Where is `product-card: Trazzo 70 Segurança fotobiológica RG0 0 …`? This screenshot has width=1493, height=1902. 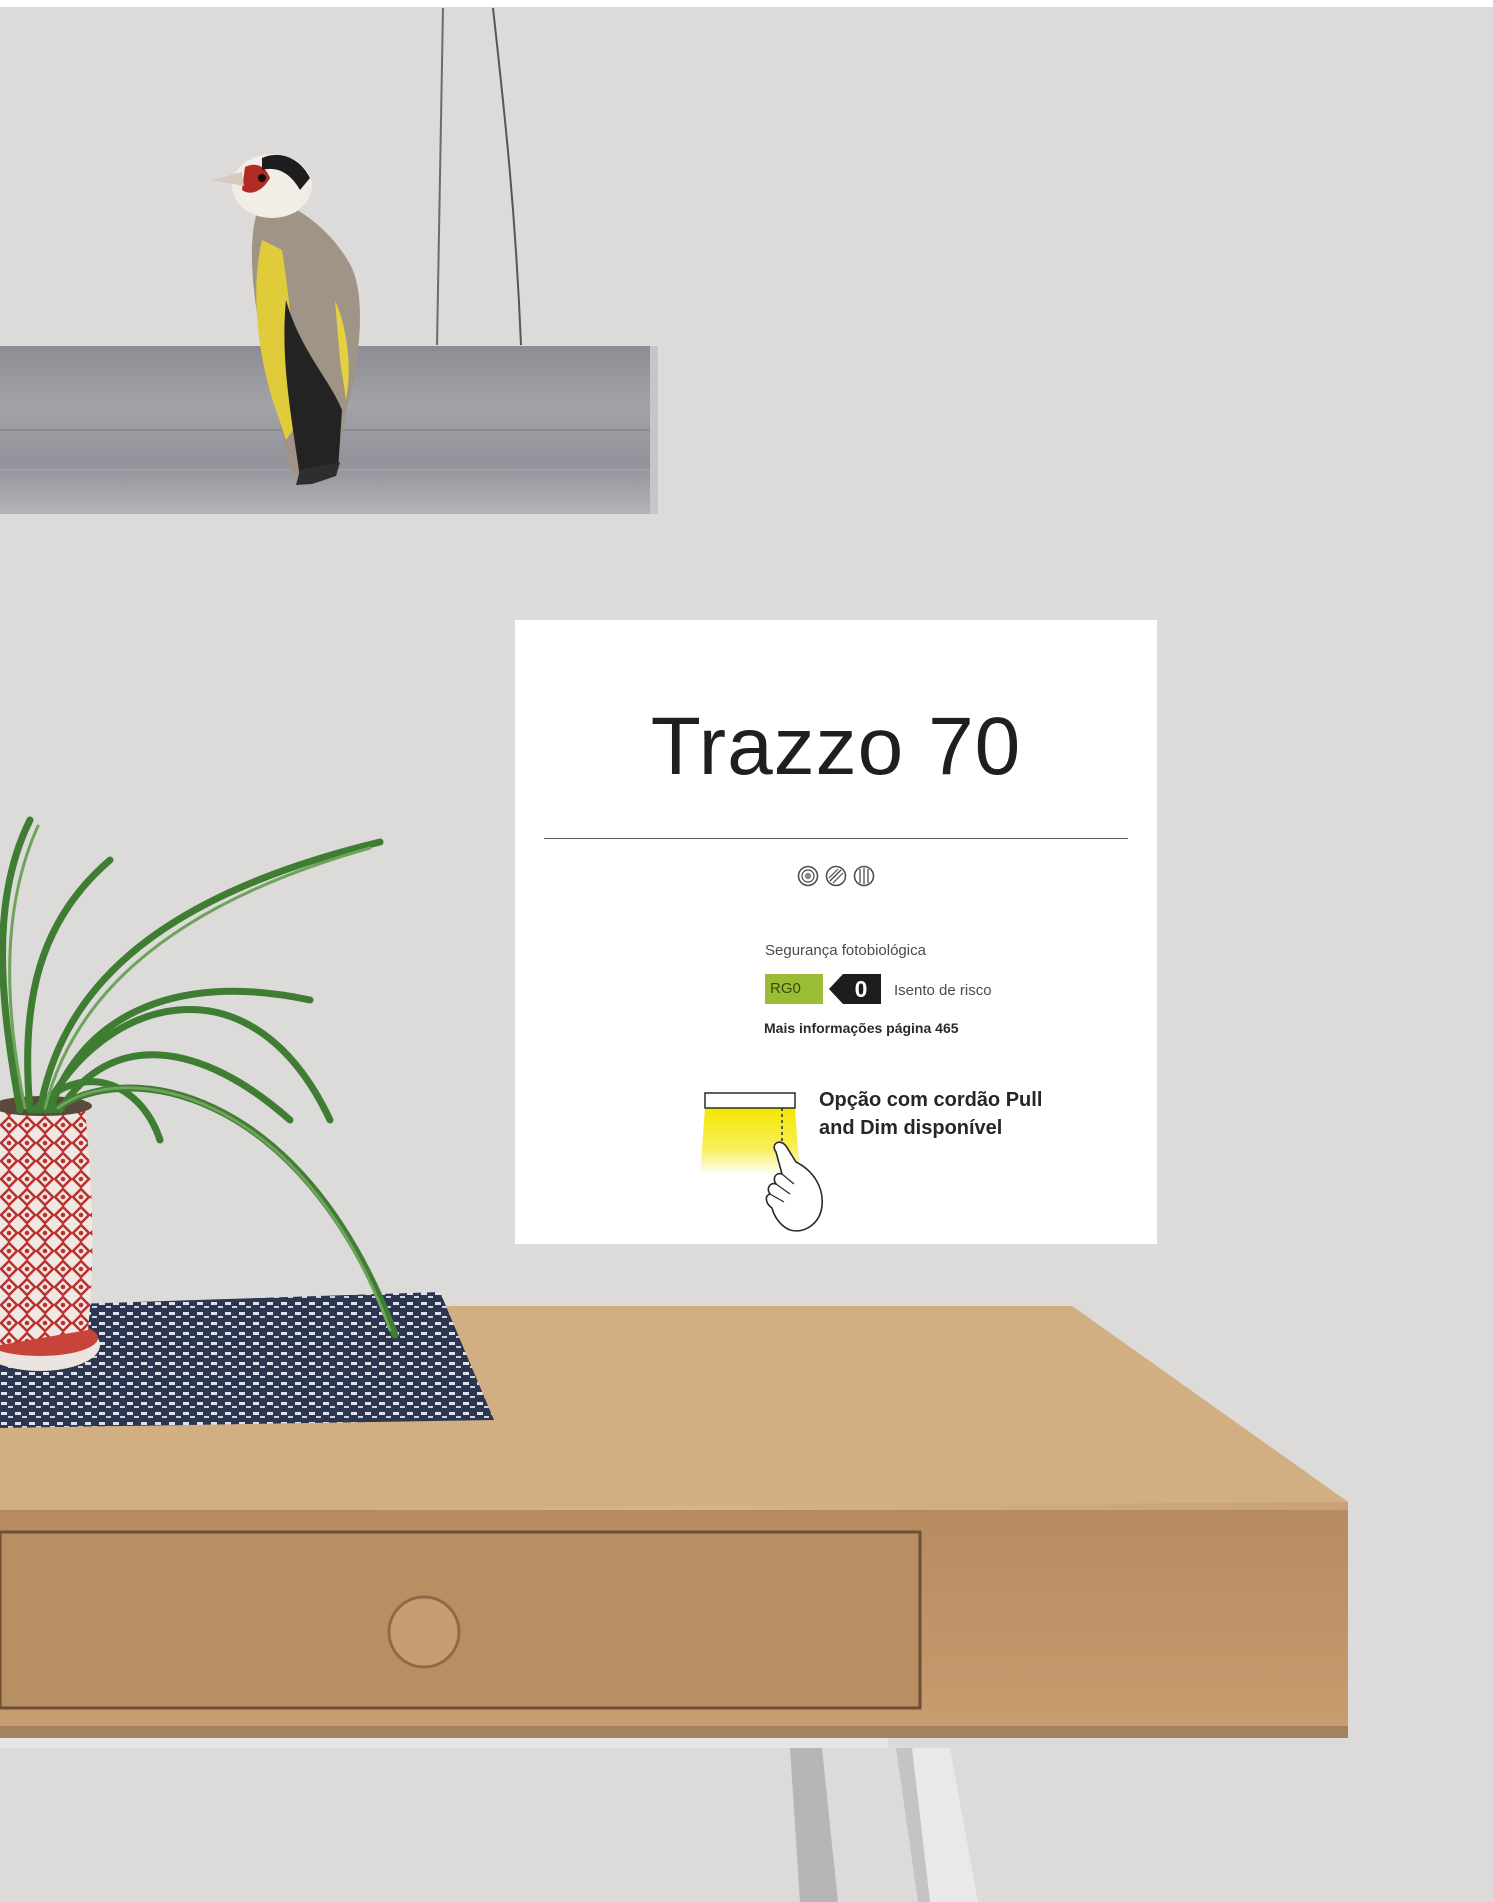
product-card: Trazzo 70 Segurança fotobiológica RG0 0 … is located at coordinates (836, 932).